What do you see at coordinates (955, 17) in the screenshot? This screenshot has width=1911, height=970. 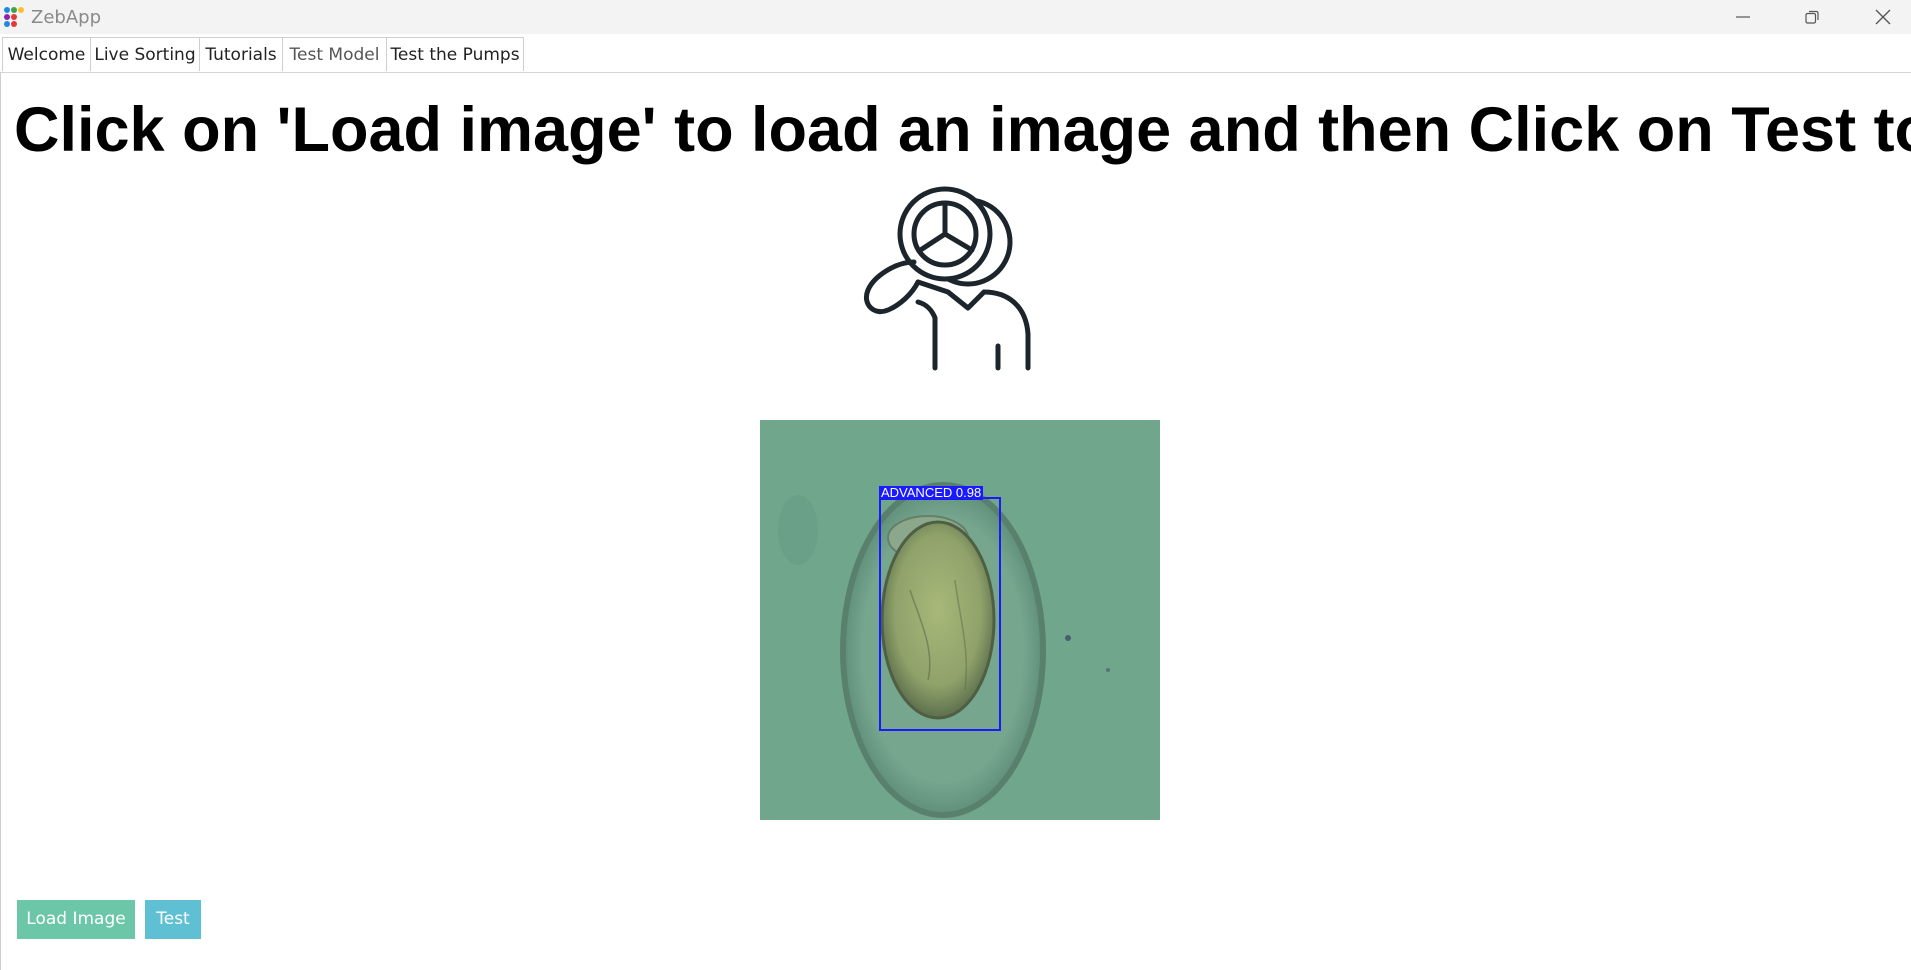 I see `title-bar: ZebApp` at bounding box center [955, 17].